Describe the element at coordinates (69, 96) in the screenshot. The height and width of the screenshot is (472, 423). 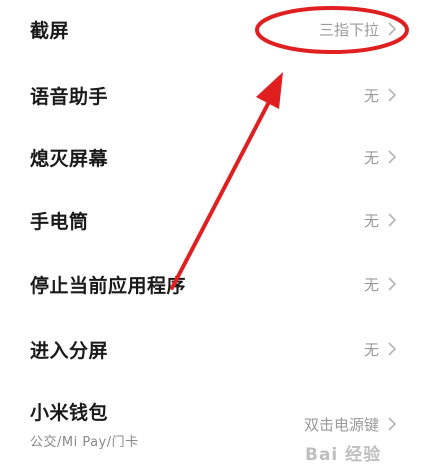
I see `setting-label-voice-assistant: 语音助手` at that location.